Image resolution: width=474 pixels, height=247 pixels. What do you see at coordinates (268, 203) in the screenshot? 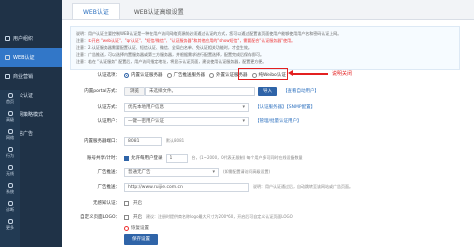
I see `nologin-row: 无感知认证： 开启` at bounding box center [268, 203].